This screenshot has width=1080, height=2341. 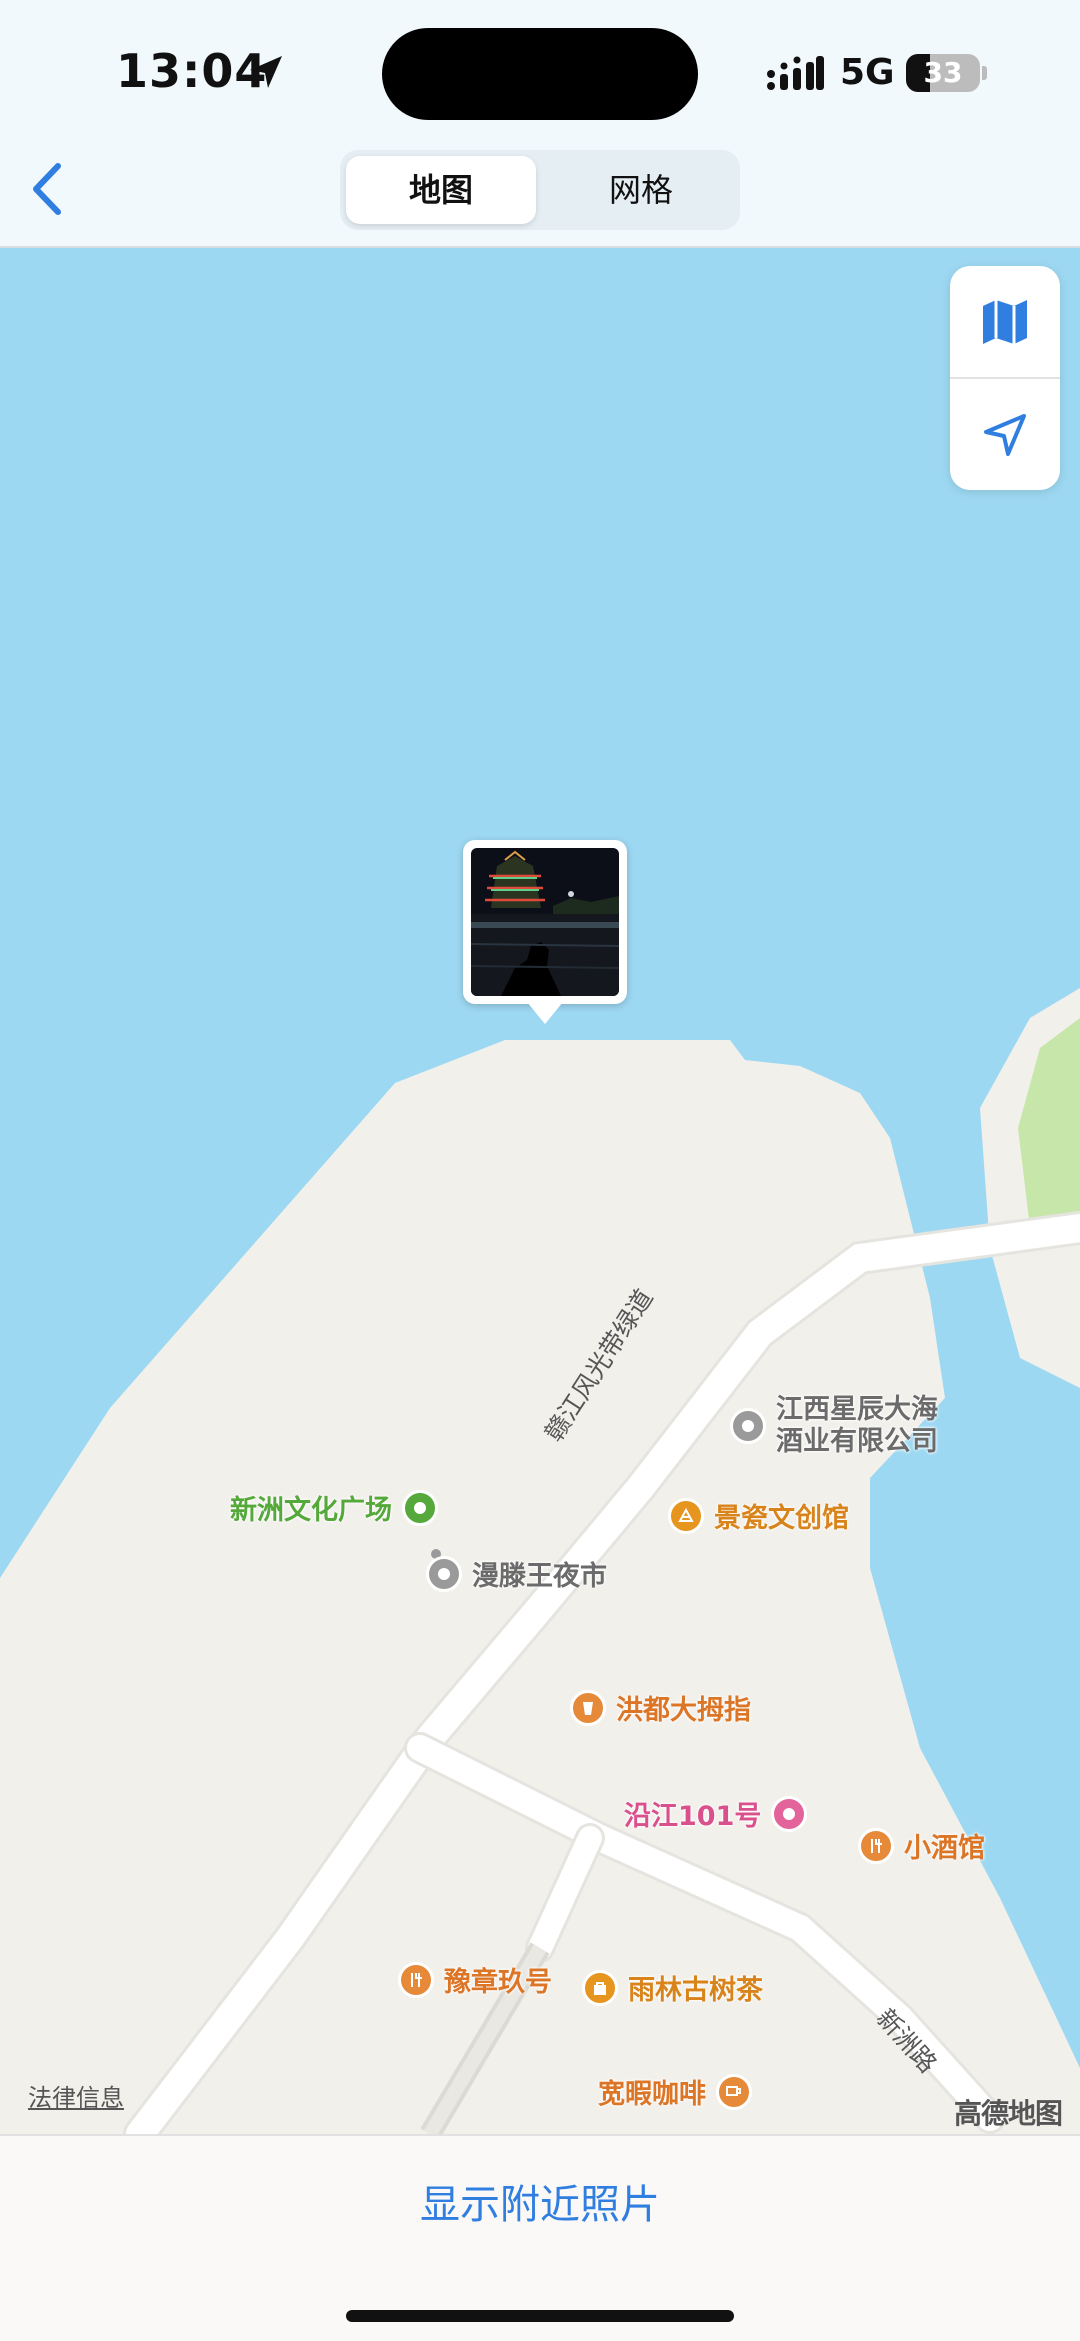 What do you see at coordinates (540, 190) in the screenshot?
I see `view-mode-segmented-control: 地图 网格` at bounding box center [540, 190].